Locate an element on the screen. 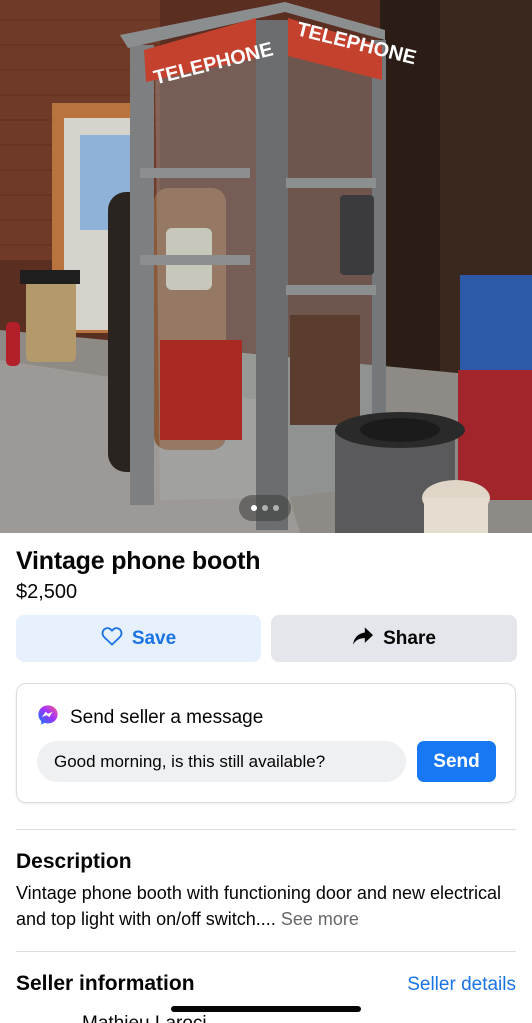  save-button: Save is located at coordinates (138, 638).